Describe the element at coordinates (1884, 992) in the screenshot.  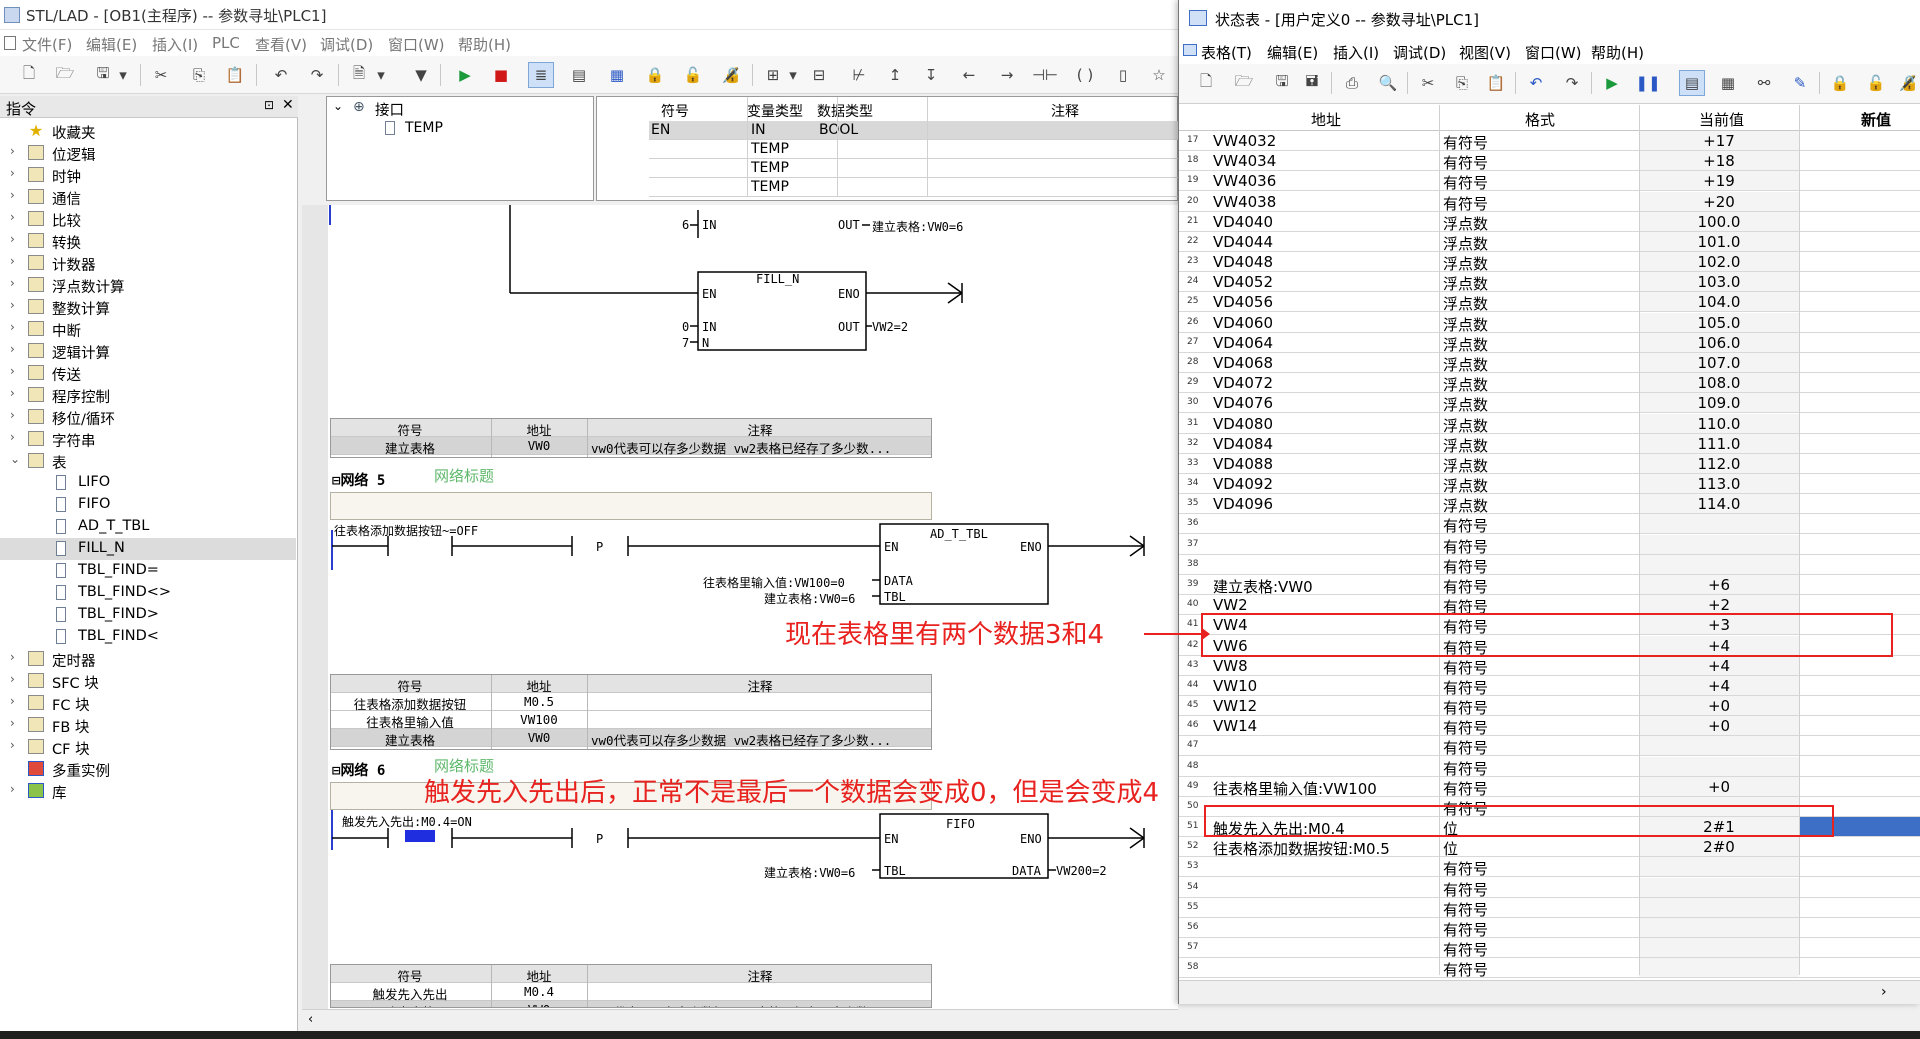
I see `sw-scroll-right-icon: ›` at that location.